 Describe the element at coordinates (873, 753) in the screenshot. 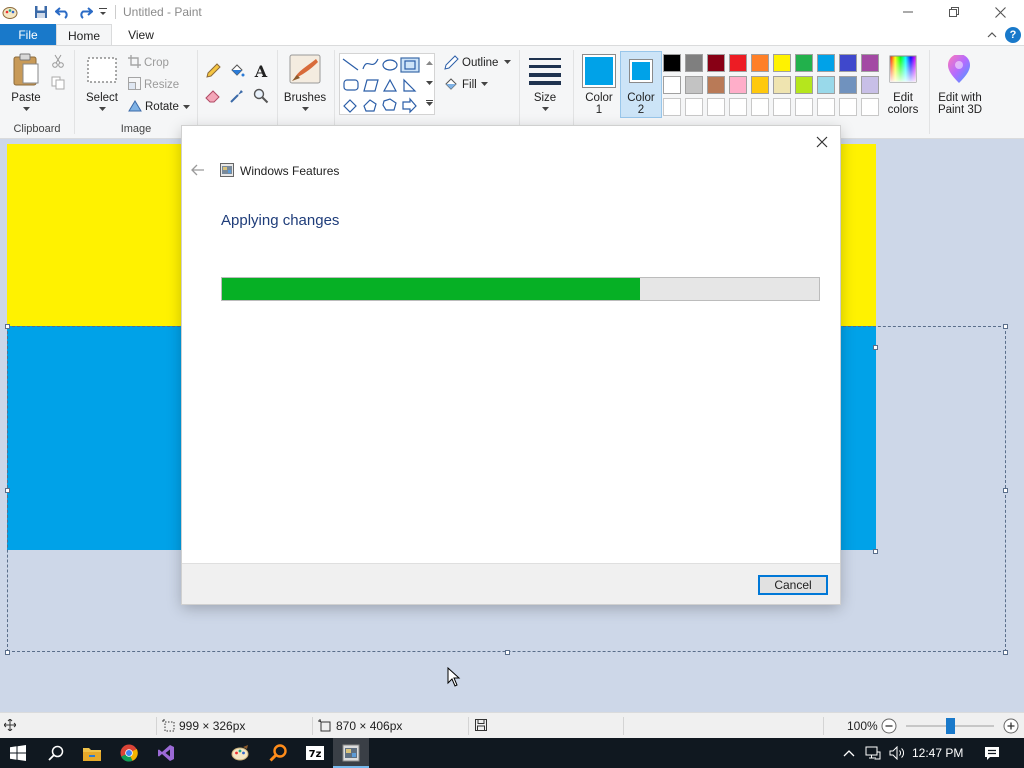

I see `network-icon` at that location.